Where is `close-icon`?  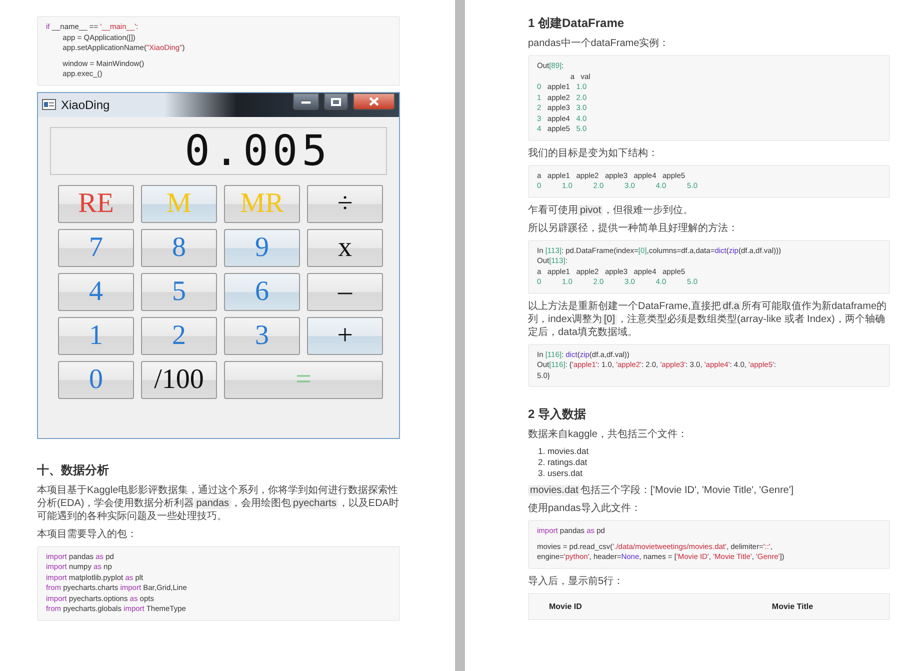
close-icon is located at coordinates (374, 101).